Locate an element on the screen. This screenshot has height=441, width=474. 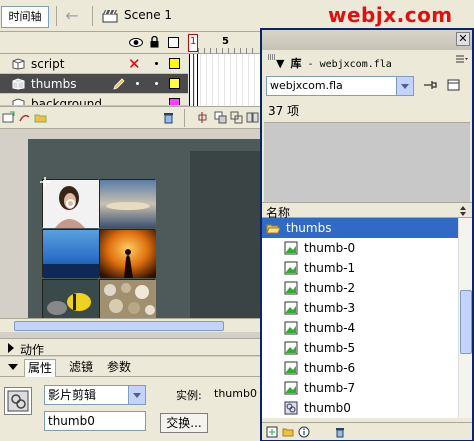
layer-row-background: background is located at coordinates (94, 100).